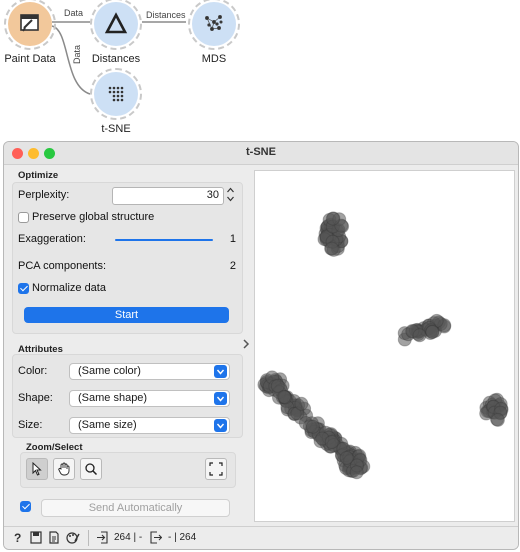 This screenshot has width=520, height=552. I want to click on size-combo-value: (Same size), so click(107, 425).